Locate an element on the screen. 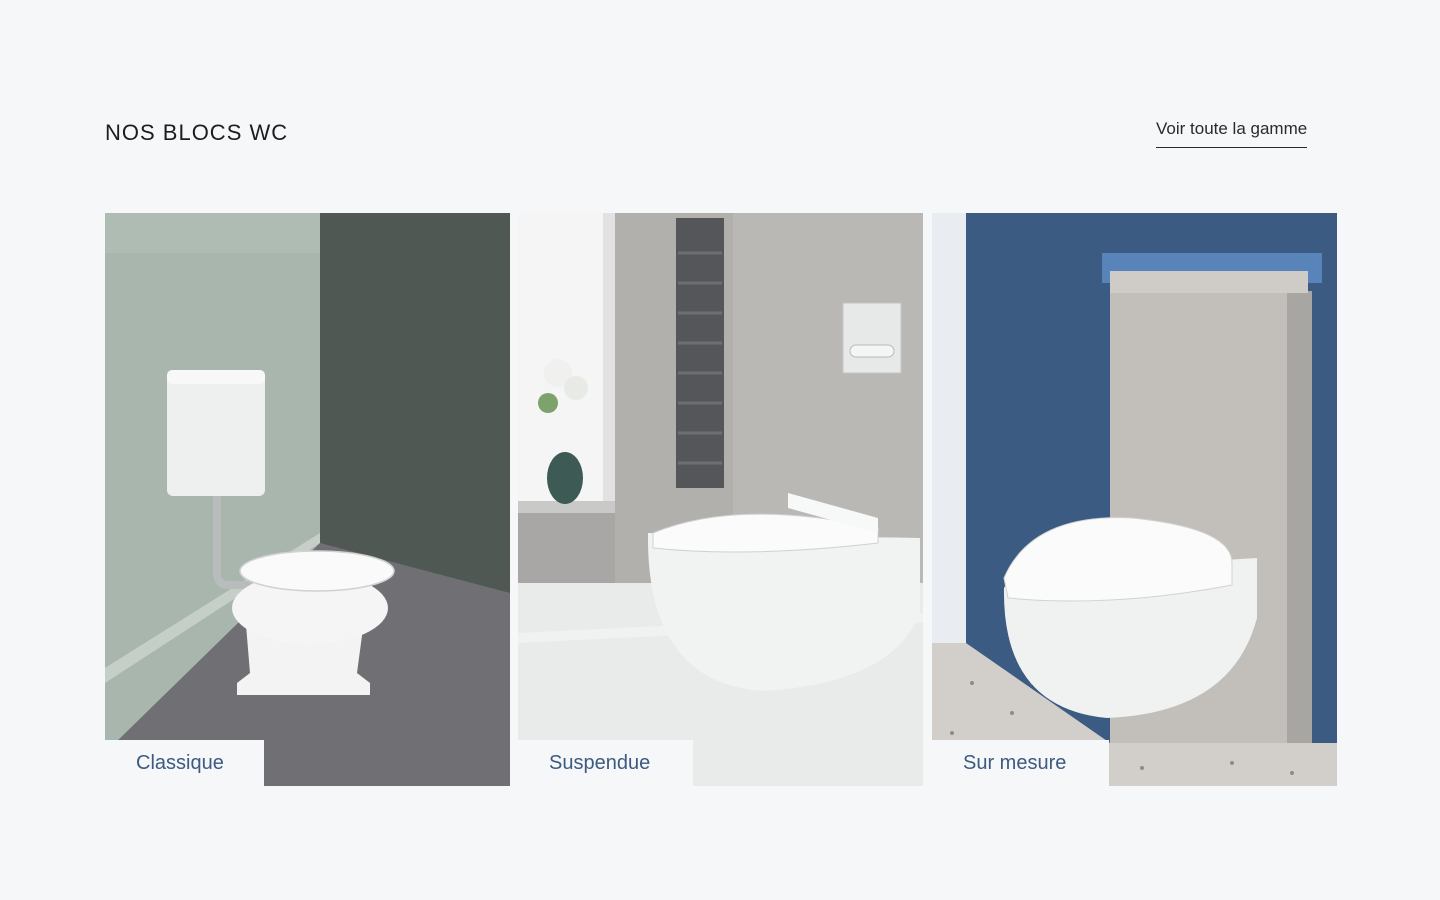 Image resolution: width=1440 pixels, height=900 pixels. card-label: Classique is located at coordinates (184, 763).